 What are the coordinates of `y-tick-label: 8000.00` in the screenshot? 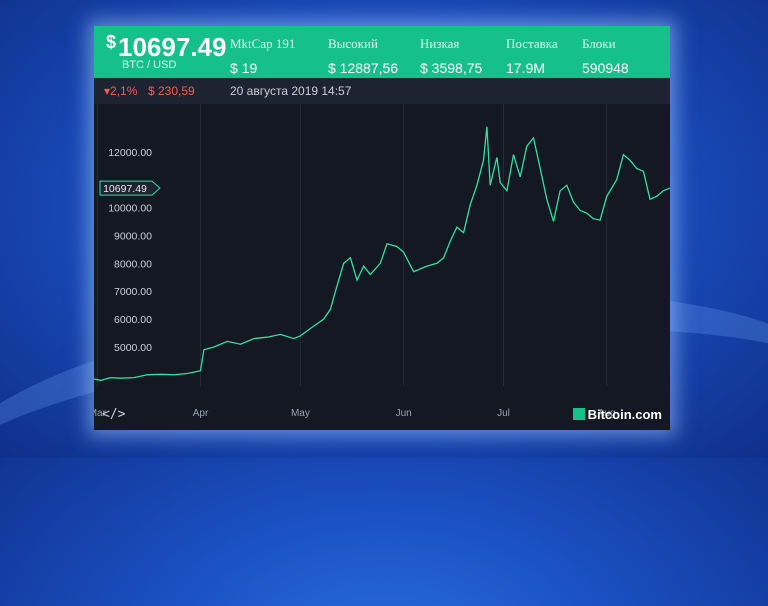 It's located at (133, 264).